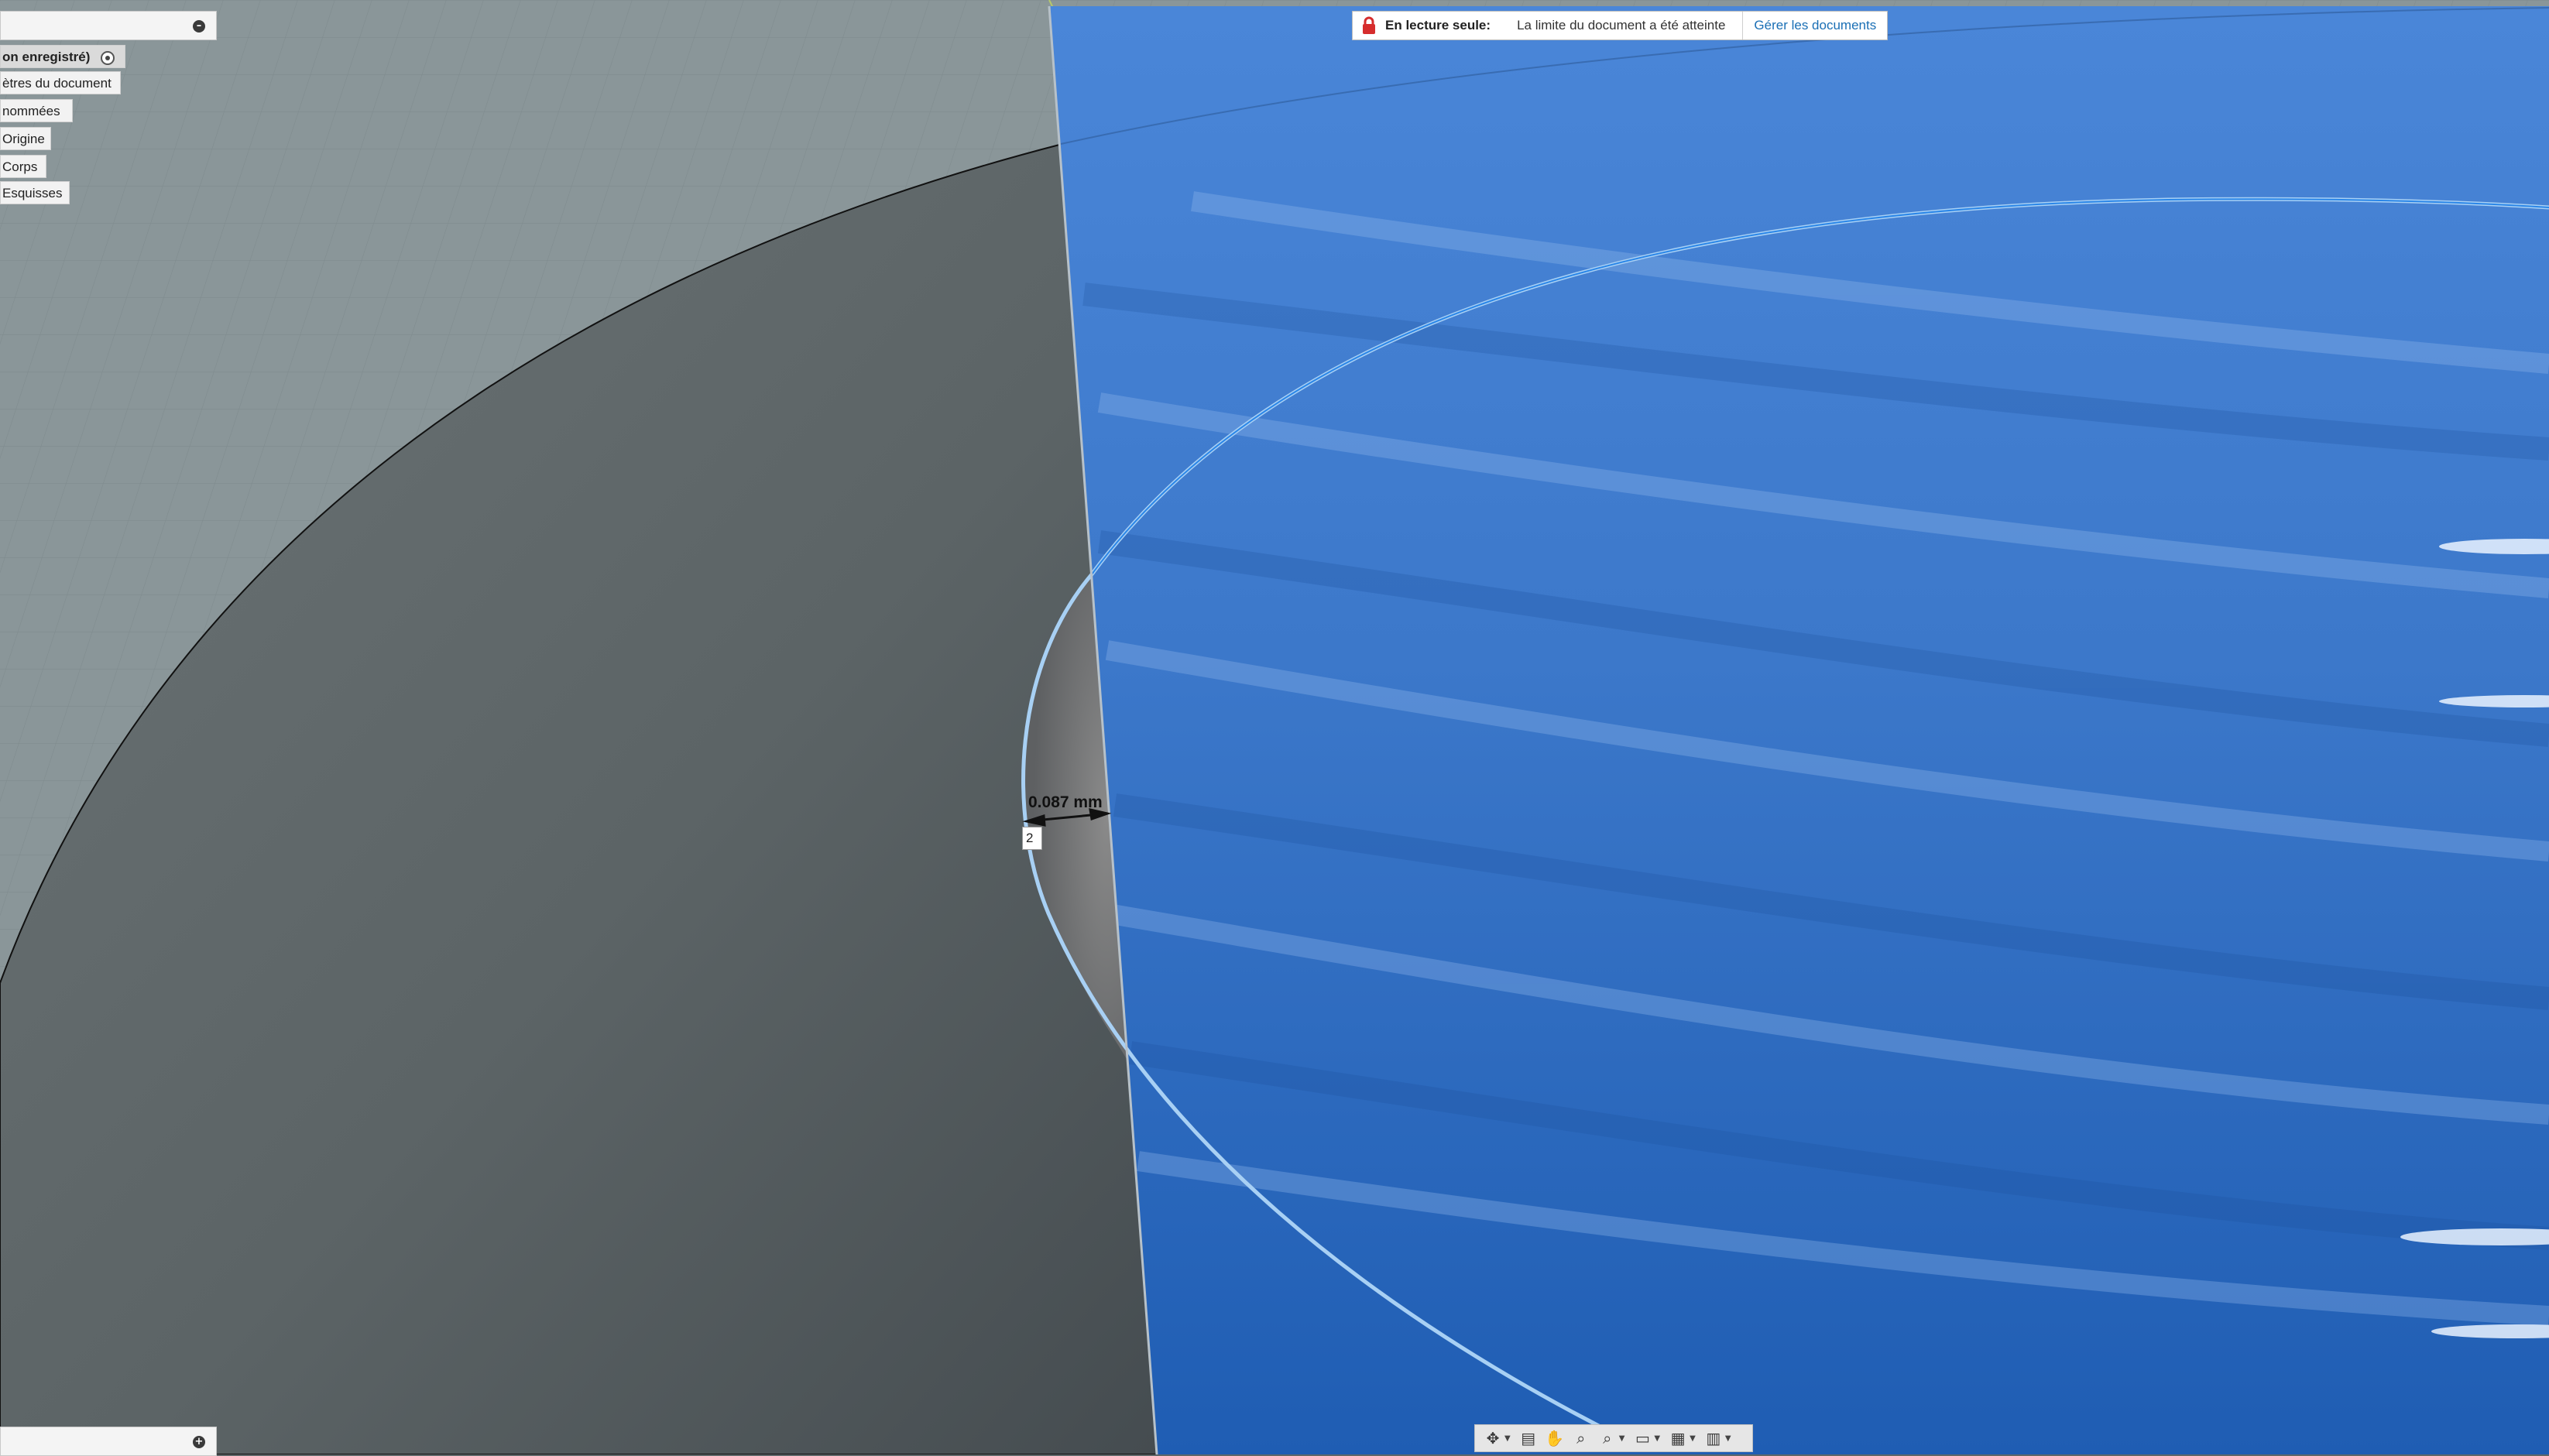 This screenshot has width=2549, height=1456. I want to click on browser-header-bar: –, so click(108, 25).